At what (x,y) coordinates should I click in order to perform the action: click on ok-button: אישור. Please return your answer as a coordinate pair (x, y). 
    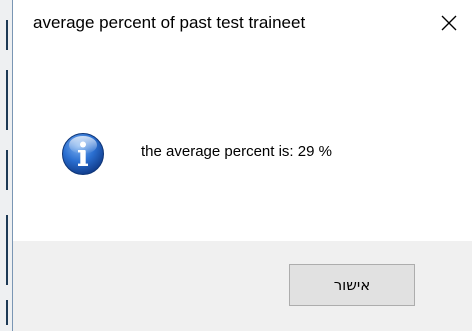
    Looking at the image, I should click on (352, 285).